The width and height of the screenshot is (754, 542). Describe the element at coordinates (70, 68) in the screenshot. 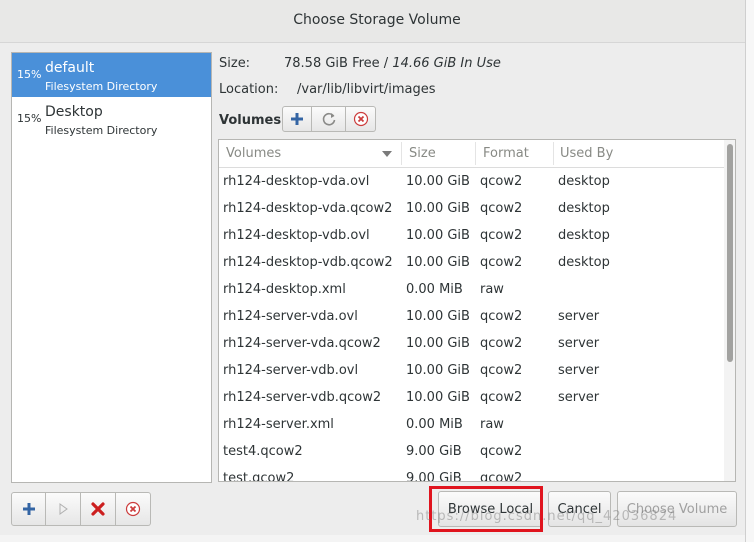

I see `pool-name: default` at that location.